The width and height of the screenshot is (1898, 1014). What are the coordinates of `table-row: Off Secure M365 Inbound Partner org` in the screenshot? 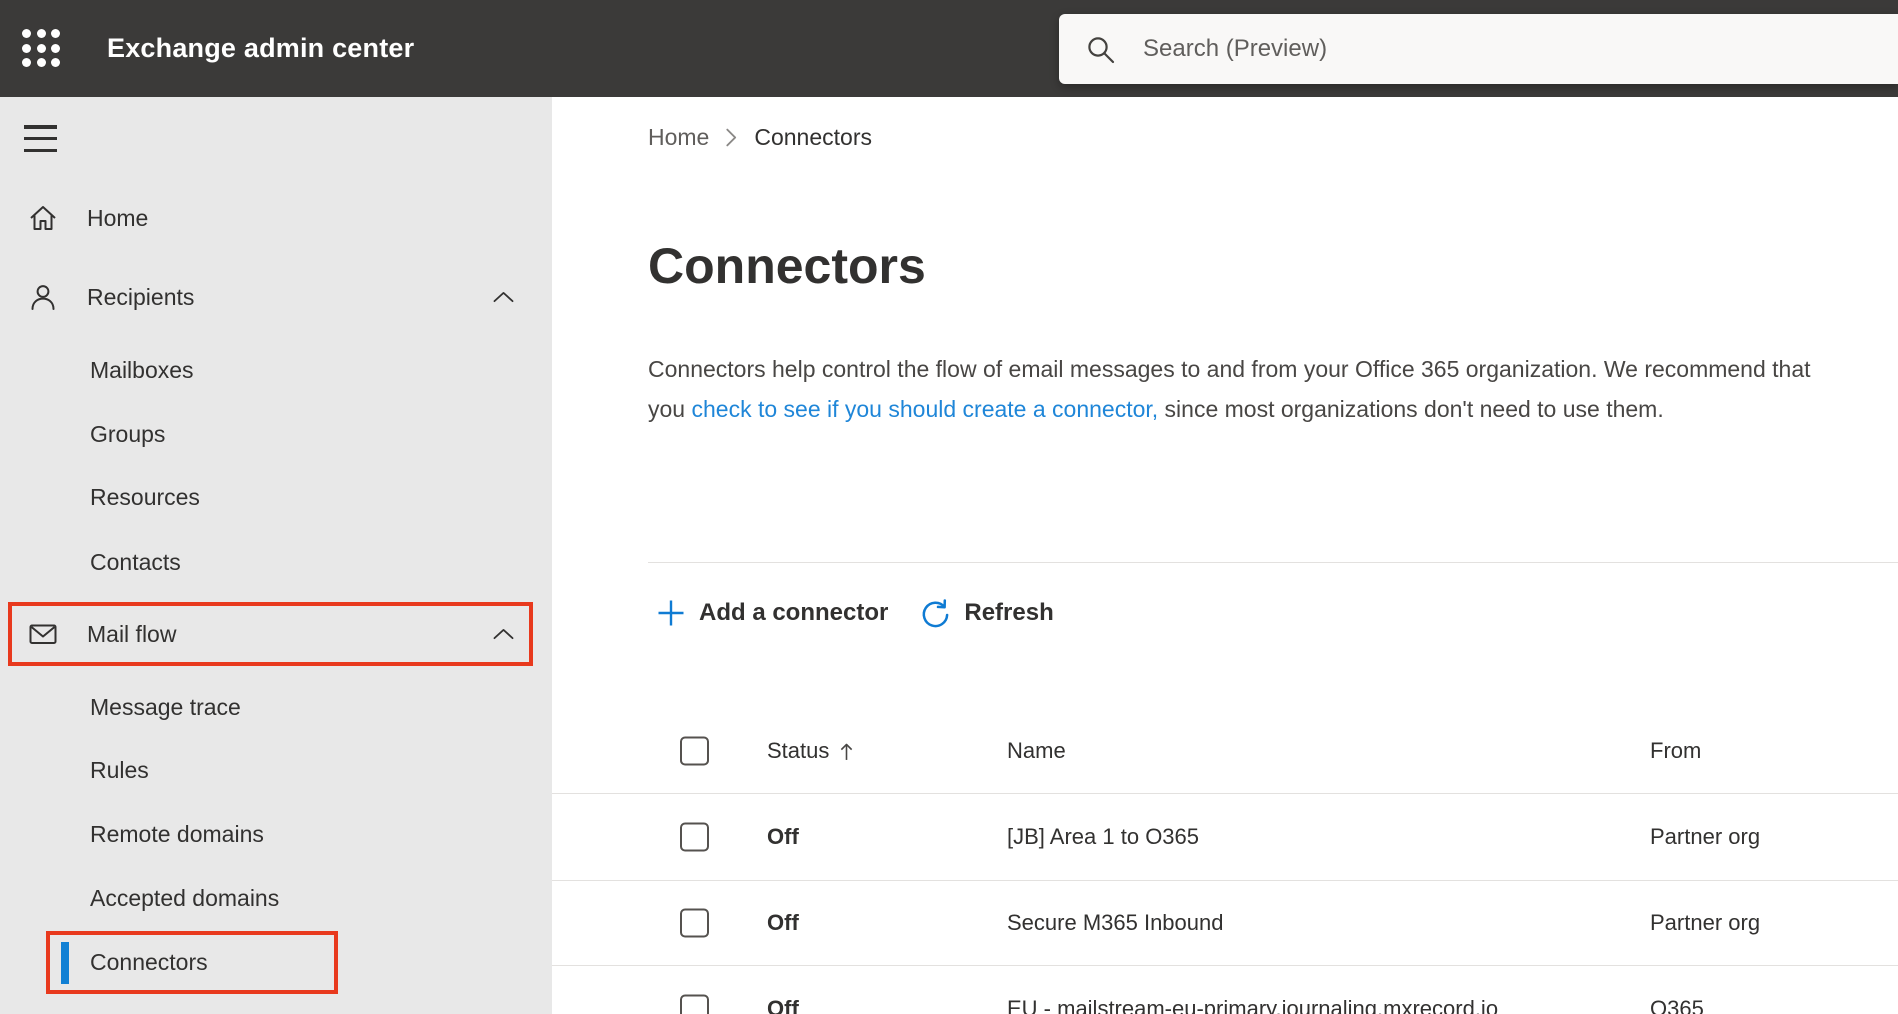 It's located at (1225, 923).